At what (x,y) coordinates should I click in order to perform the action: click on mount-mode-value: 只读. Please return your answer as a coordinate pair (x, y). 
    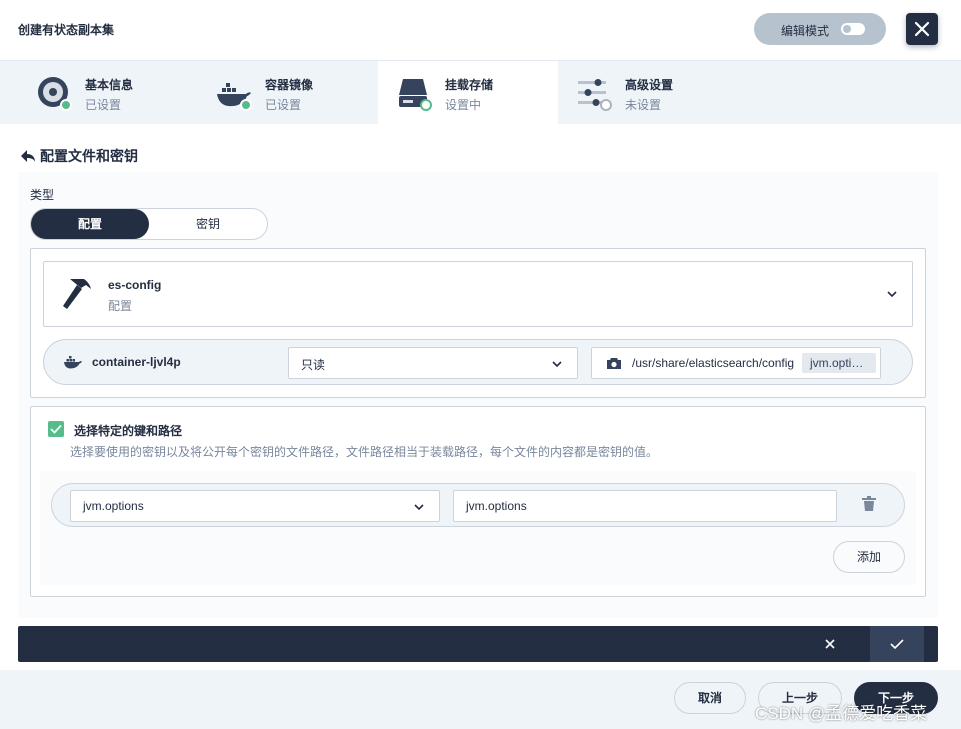
    Looking at the image, I should click on (313, 365).